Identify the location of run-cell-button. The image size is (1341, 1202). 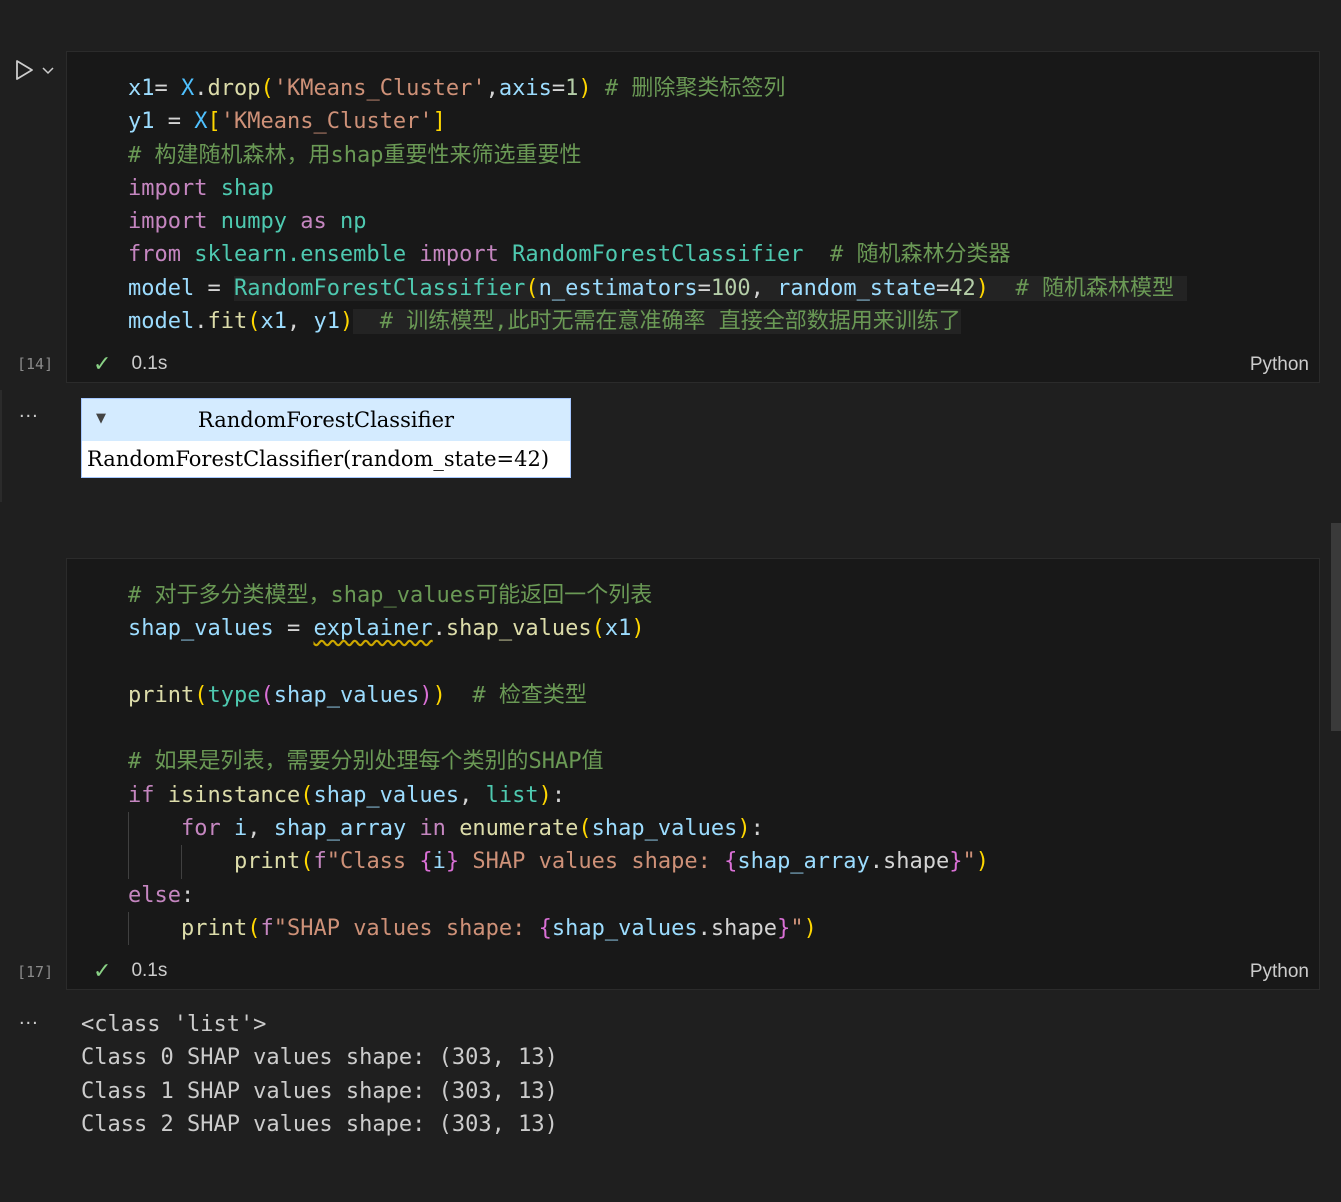
(35, 70).